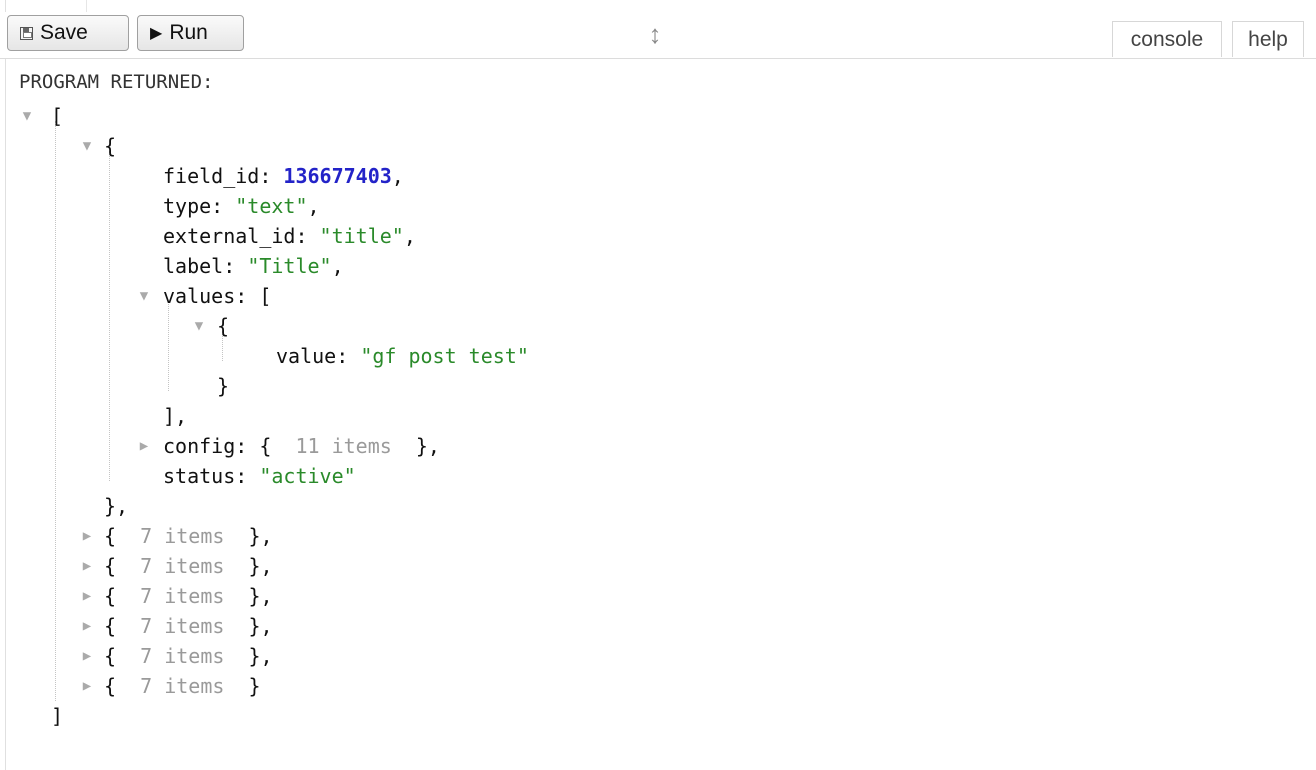 This screenshot has width=1316, height=770. Describe the element at coordinates (271, 206) in the screenshot. I see `type-value: "text"` at that location.